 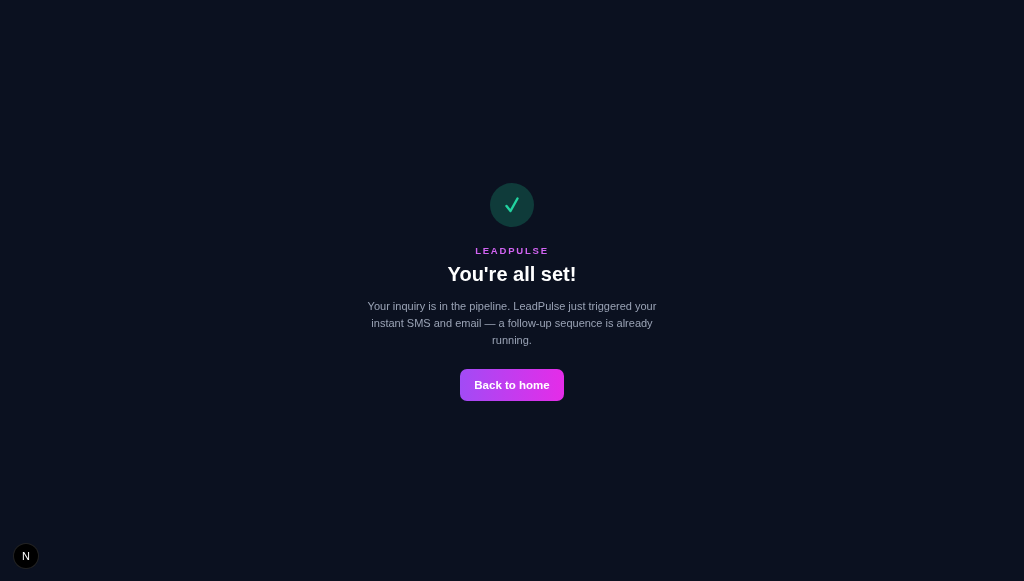 I want to click on check-icon, so click(x=512, y=204).